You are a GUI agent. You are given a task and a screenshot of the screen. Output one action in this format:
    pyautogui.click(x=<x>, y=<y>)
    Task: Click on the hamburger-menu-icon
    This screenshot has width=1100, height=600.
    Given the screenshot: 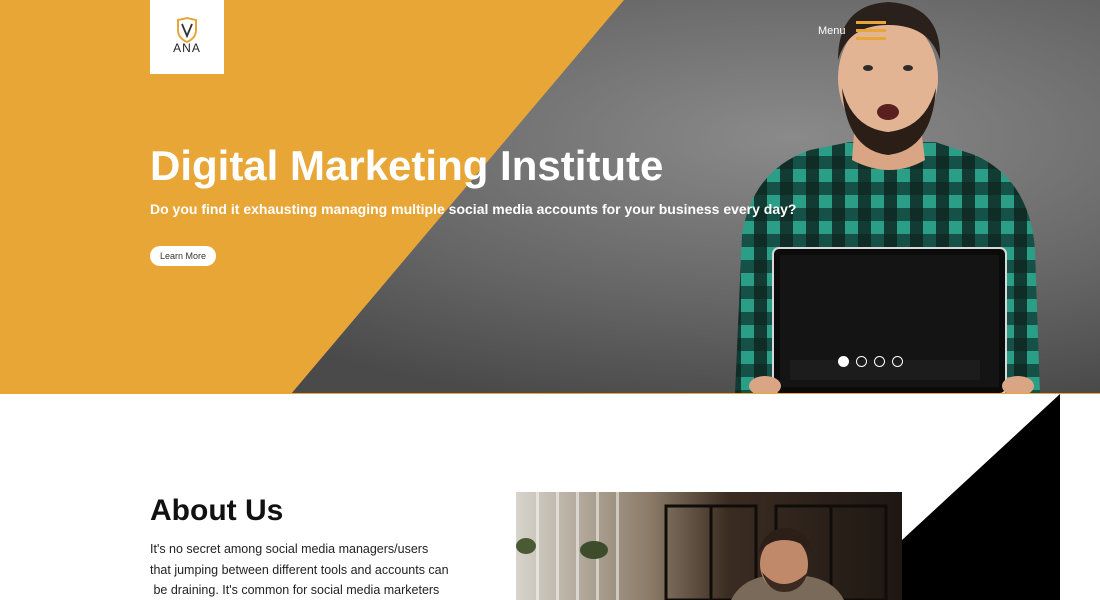 What is the action you would take?
    pyautogui.click(x=870, y=31)
    